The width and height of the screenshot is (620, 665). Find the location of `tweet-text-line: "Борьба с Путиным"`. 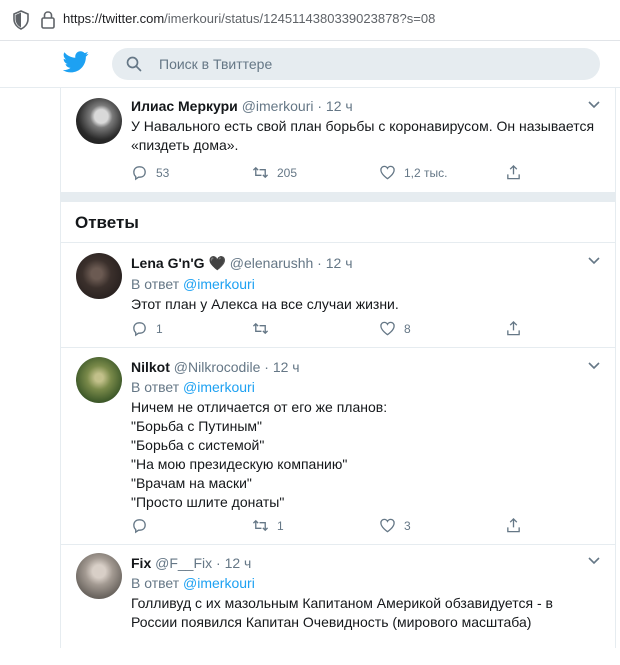

tweet-text-line: "Борьба с Путиным" is located at coordinates (196, 426).